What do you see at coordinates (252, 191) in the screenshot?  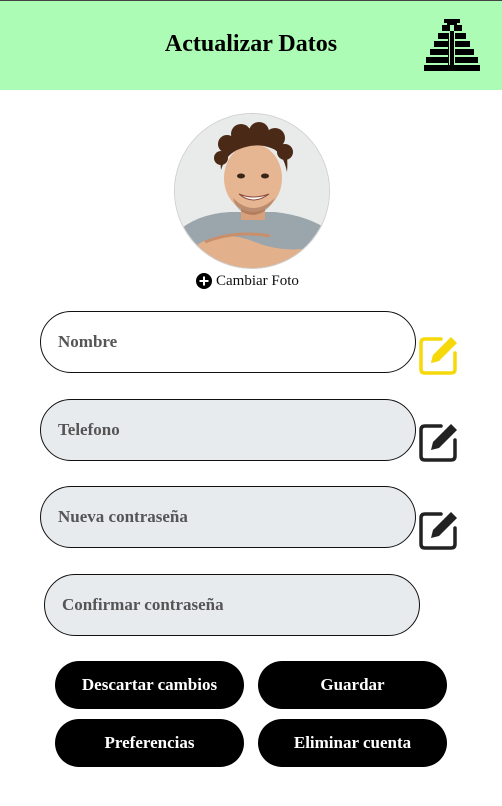 I see `profile-photo` at bounding box center [252, 191].